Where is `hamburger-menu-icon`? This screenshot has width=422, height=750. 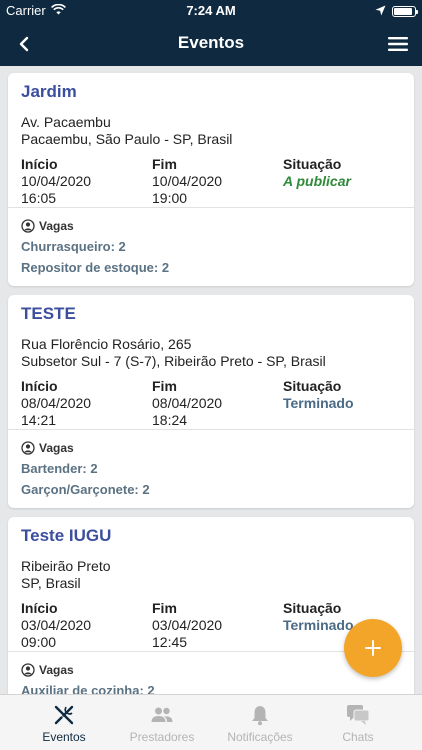 hamburger-menu-icon is located at coordinates (398, 44).